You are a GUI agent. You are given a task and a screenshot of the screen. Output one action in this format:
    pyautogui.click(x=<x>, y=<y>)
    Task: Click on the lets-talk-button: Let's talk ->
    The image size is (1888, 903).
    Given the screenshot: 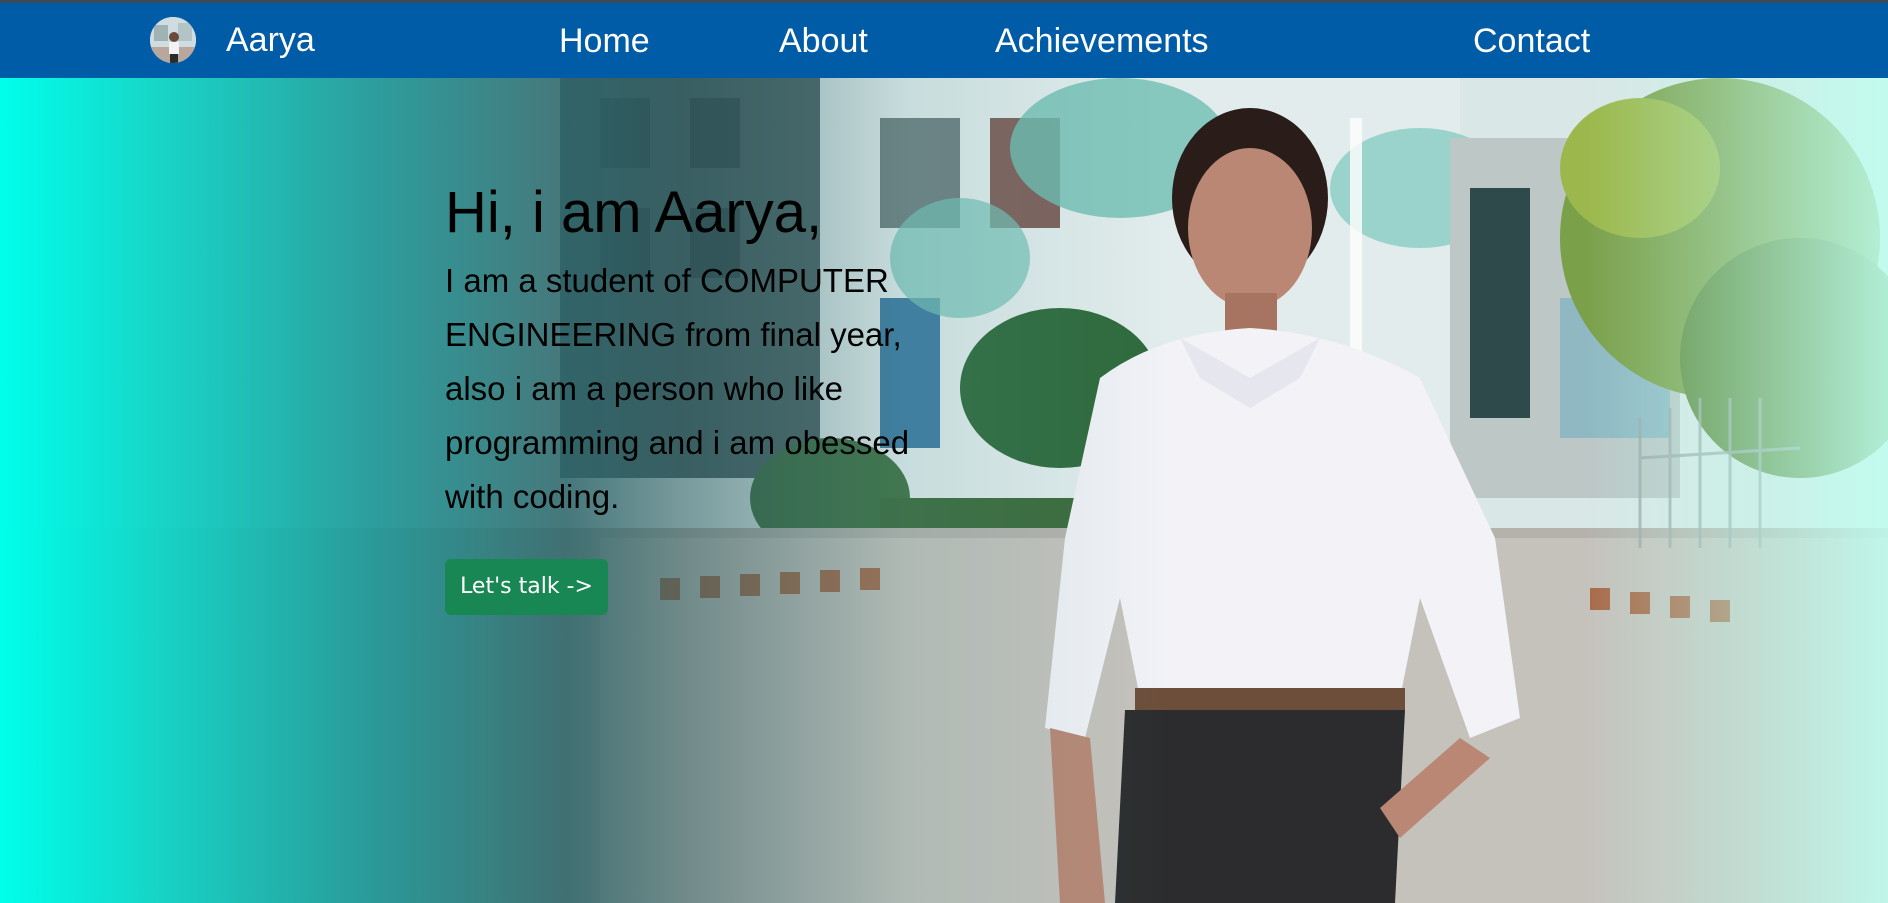 What is the action you would take?
    pyautogui.click(x=526, y=587)
    